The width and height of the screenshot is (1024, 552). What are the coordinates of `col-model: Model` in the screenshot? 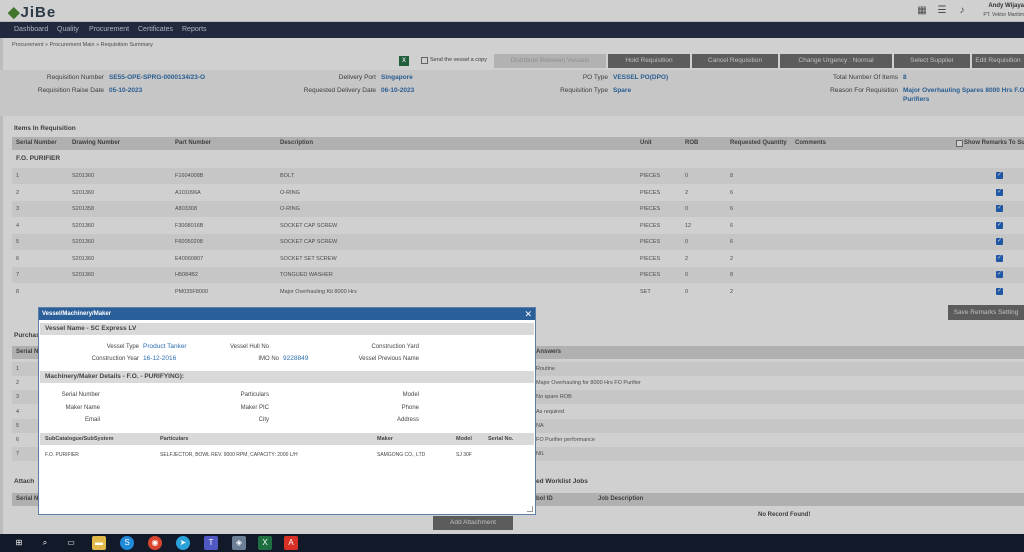 It's located at (464, 439).